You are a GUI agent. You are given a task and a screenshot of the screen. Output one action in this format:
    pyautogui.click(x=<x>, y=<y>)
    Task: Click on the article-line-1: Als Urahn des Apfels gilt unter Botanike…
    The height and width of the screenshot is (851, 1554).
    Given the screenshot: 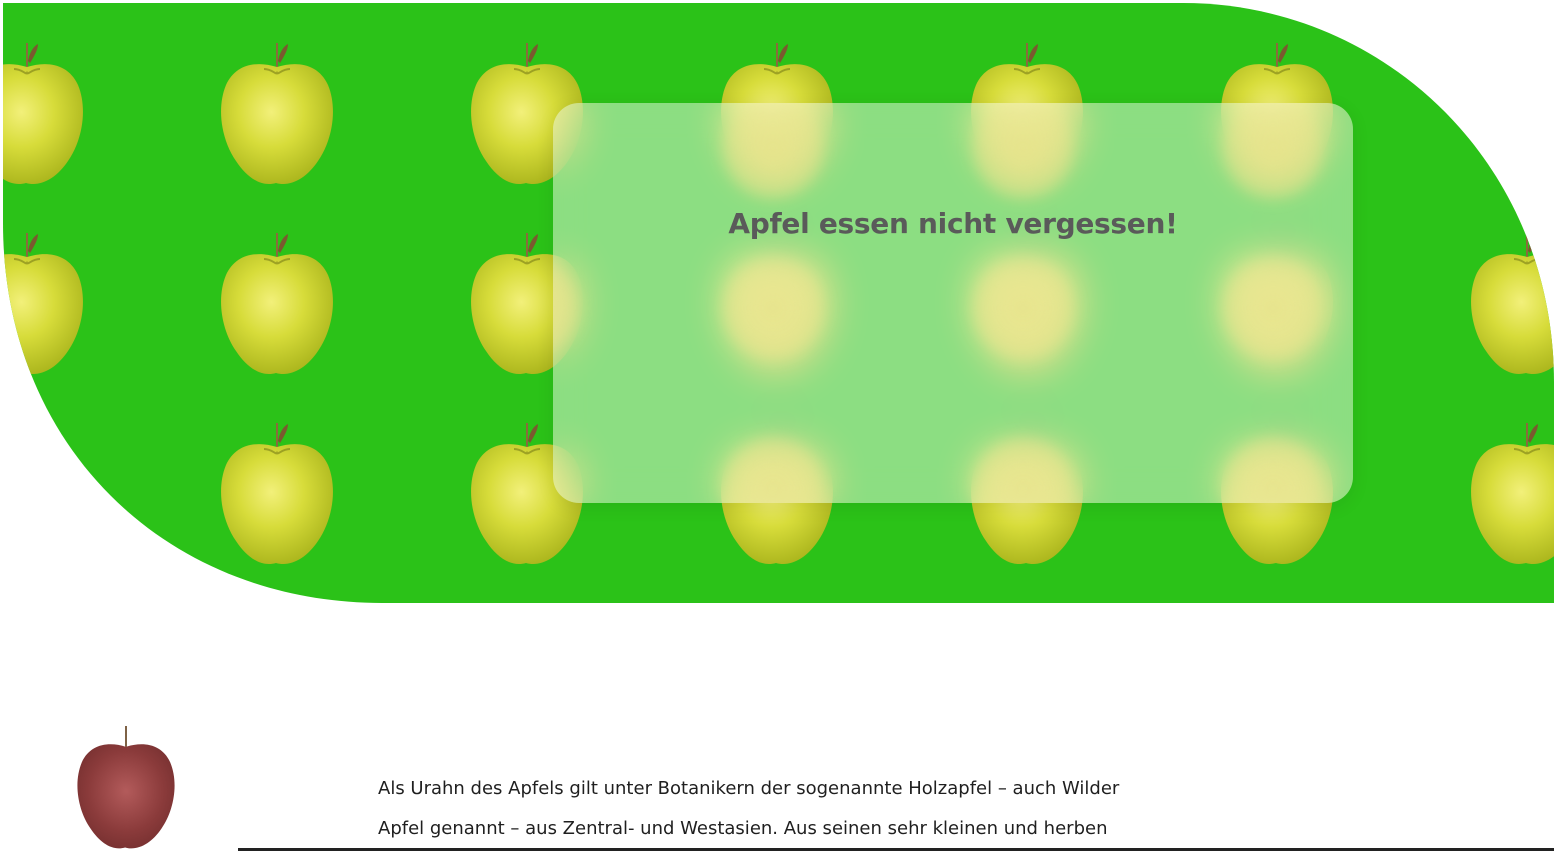 What is the action you would take?
    pyautogui.click(x=749, y=788)
    